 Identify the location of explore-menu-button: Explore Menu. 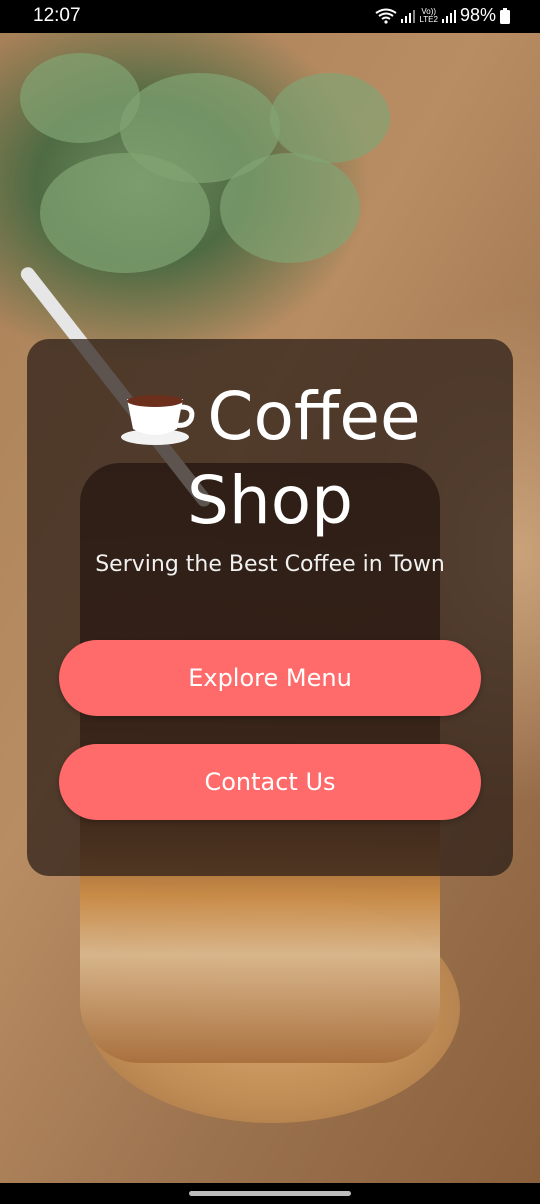
(270, 678).